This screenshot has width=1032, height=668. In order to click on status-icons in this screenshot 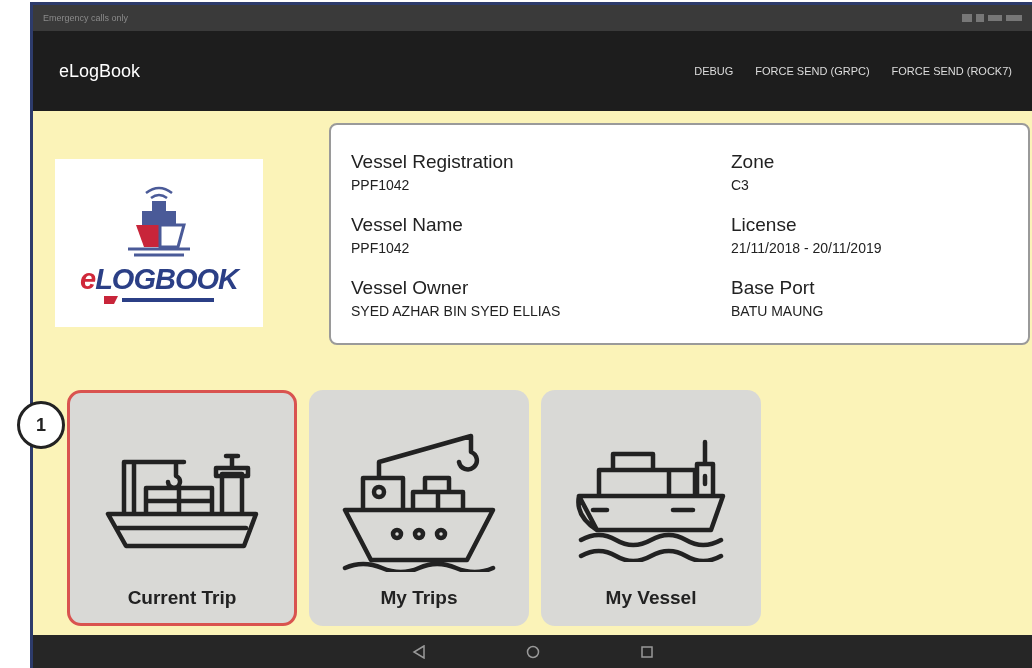, I will do `click(992, 17)`.